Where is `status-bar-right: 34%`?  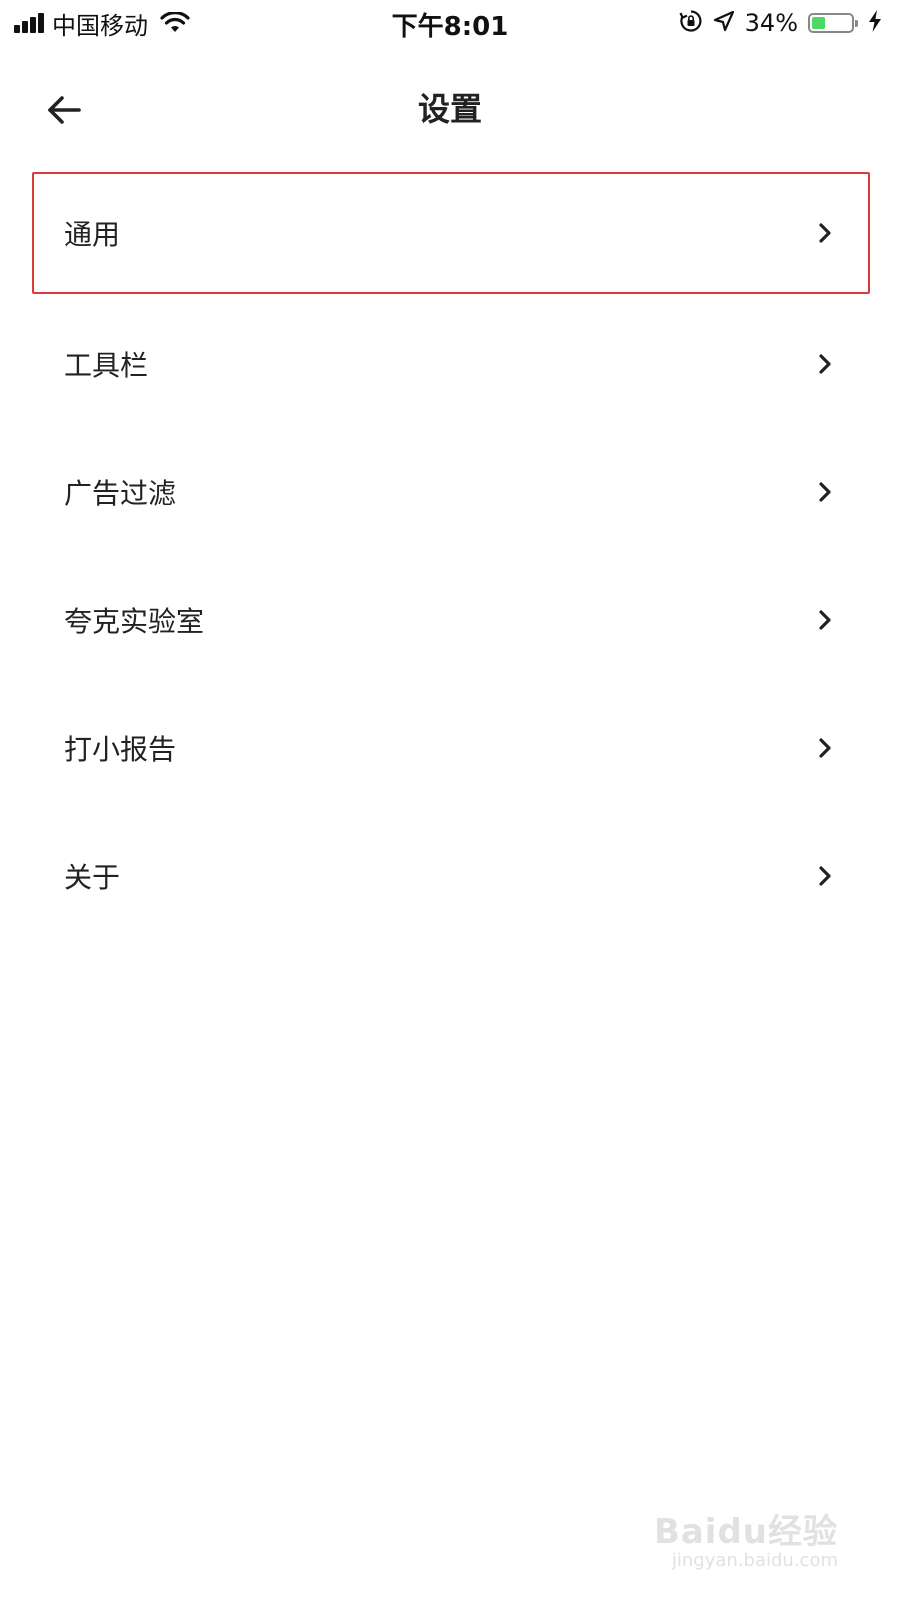
status-bar-right: 34% is located at coordinates (775, 23).